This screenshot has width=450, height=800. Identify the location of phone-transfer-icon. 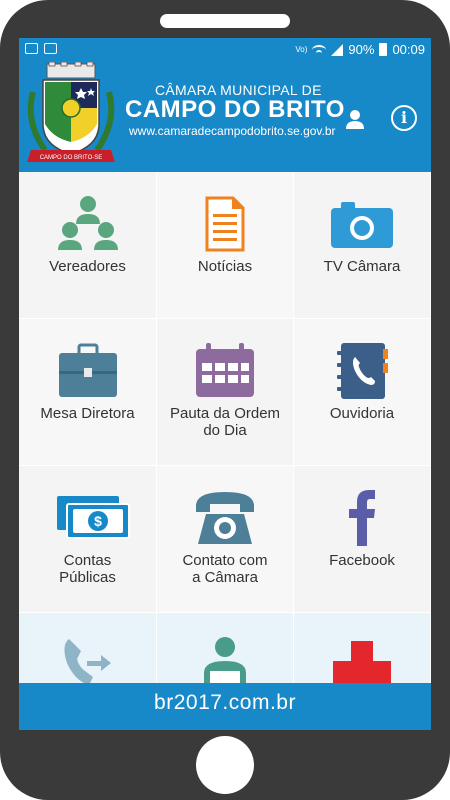
(87, 662).